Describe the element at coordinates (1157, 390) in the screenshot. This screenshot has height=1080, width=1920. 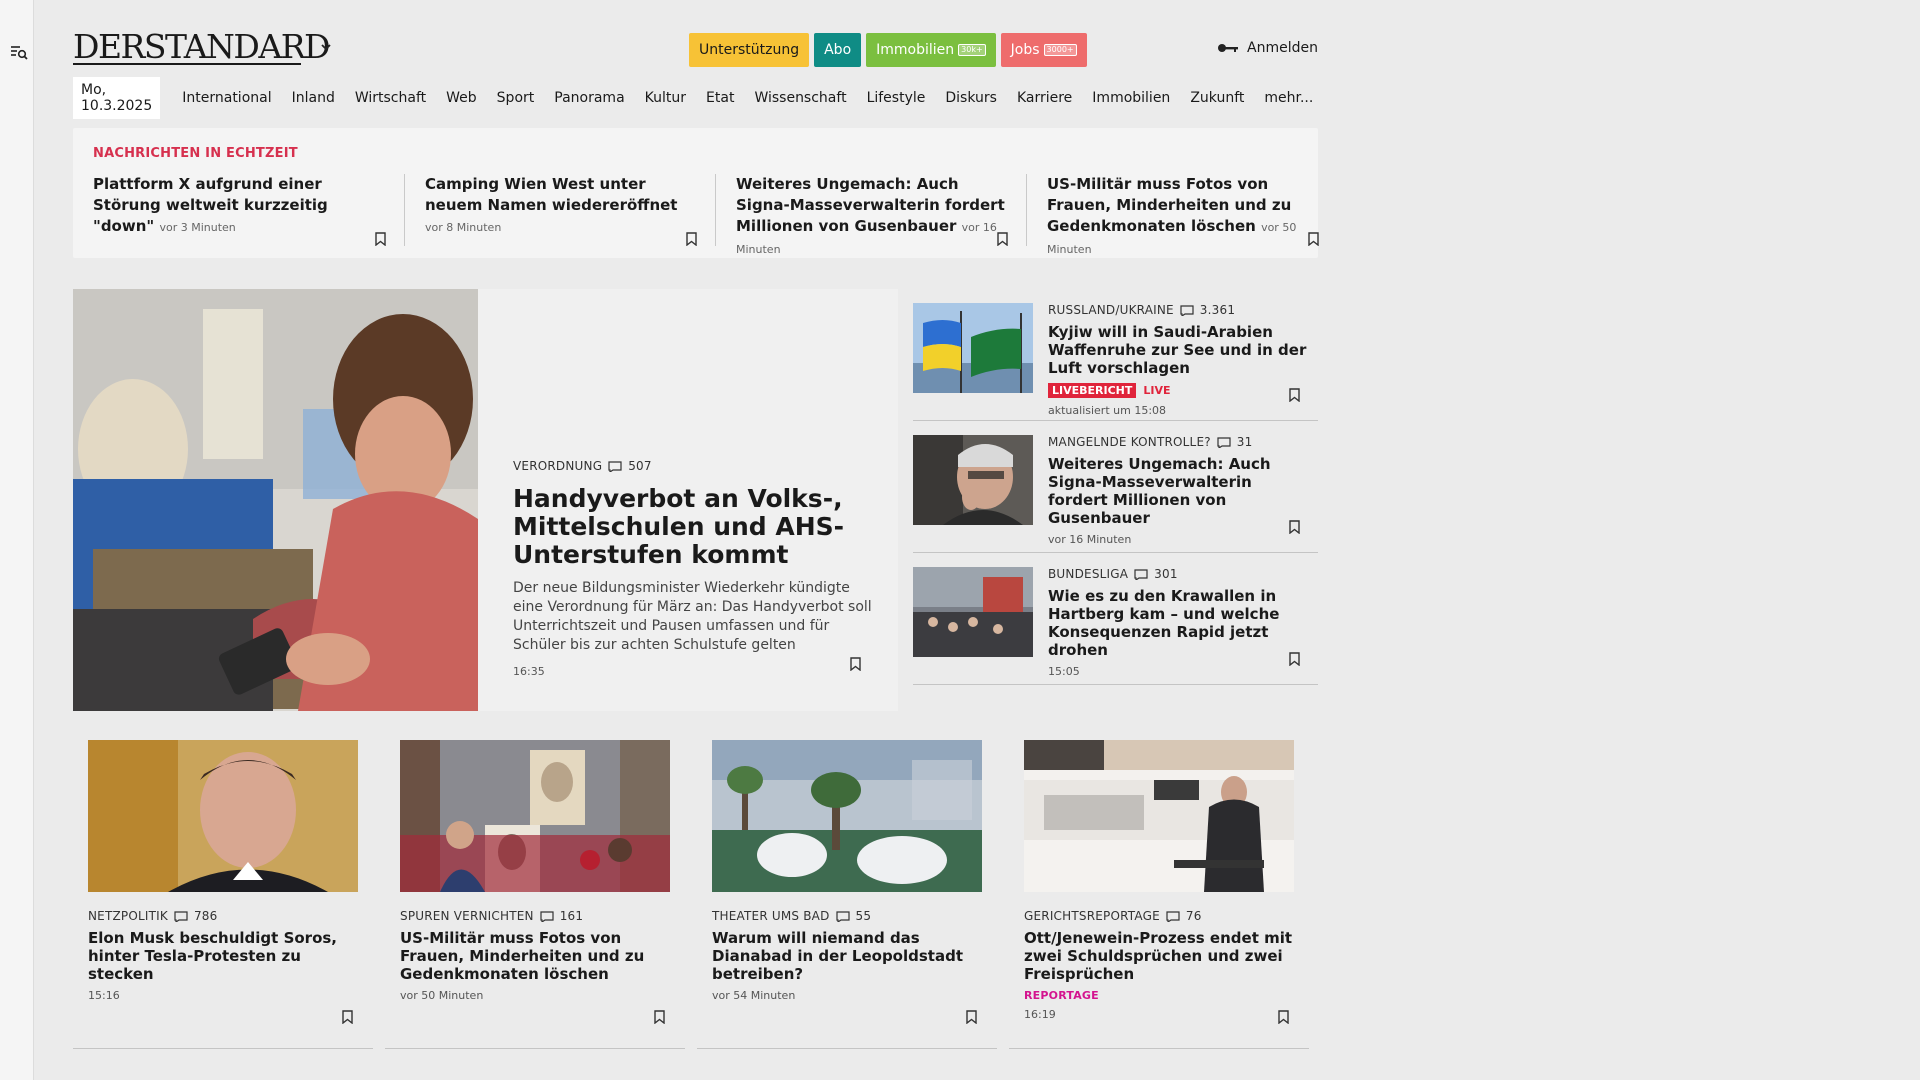
I see `live-label: LIVE` at that location.